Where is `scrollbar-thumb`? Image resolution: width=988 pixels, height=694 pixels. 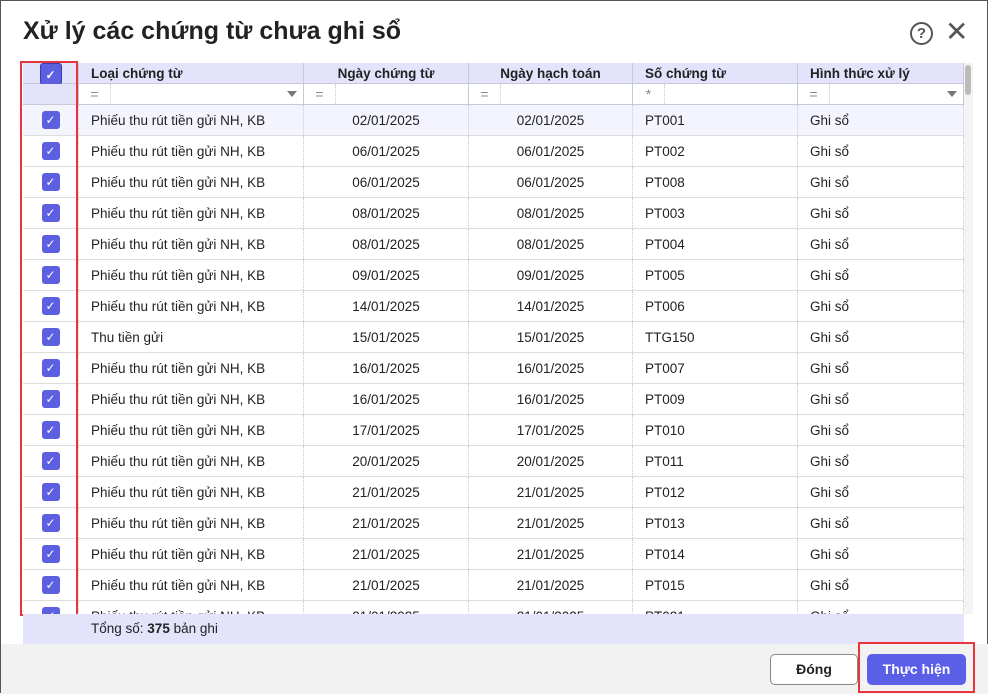 scrollbar-thumb is located at coordinates (968, 80).